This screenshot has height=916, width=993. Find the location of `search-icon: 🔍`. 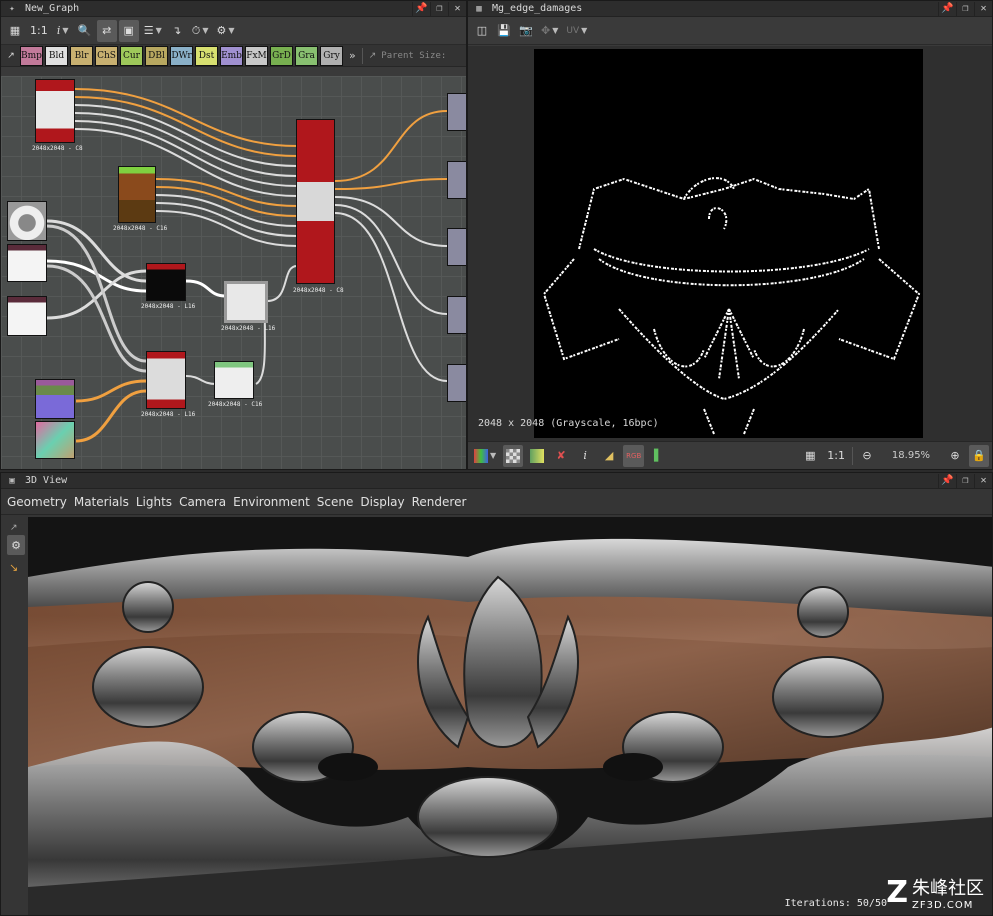

search-icon: 🔍 is located at coordinates (85, 31).